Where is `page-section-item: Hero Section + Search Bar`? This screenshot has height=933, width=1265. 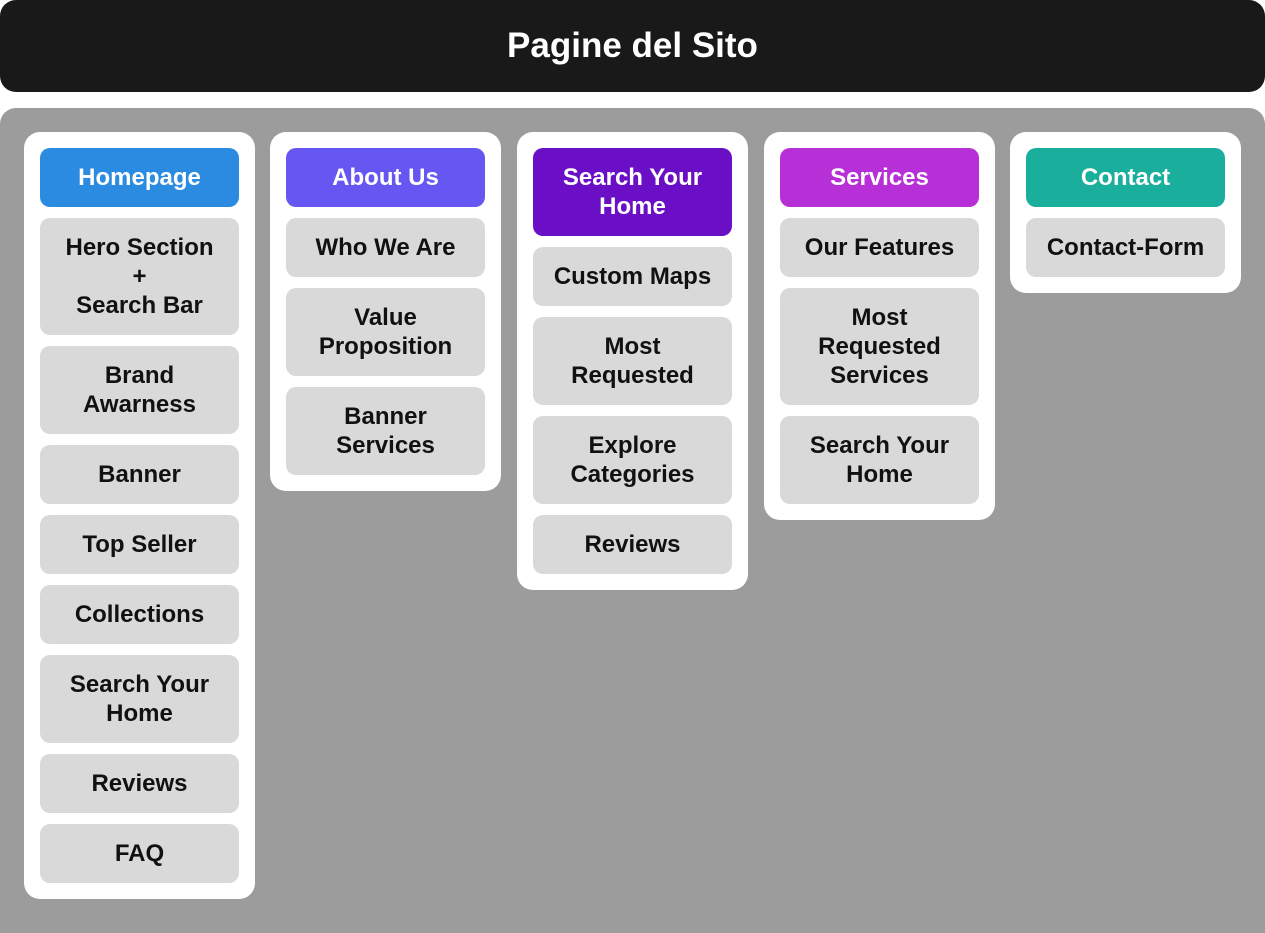
page-section-item: Hero Section + Search Bar is located at coordinates (139, 276).